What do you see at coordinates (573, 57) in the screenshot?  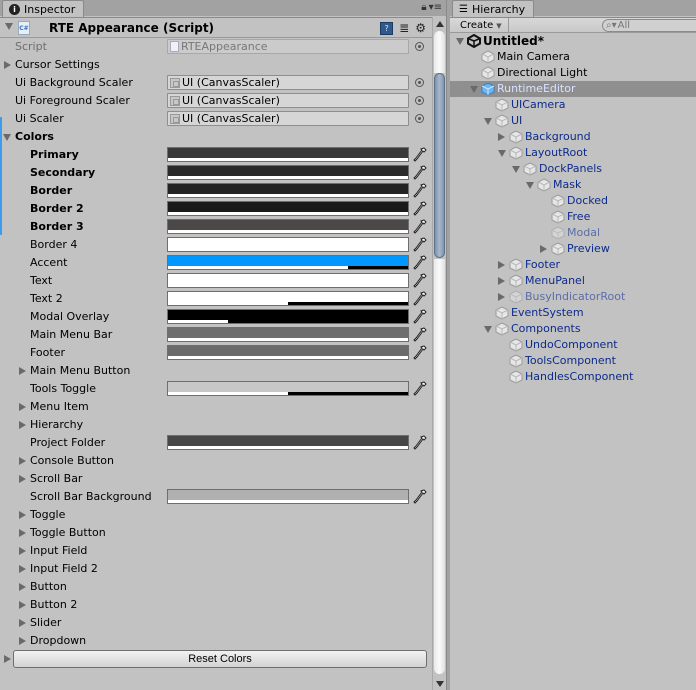 I see `hierarchy-item: Main Camera` at bounding box center [573, 57].